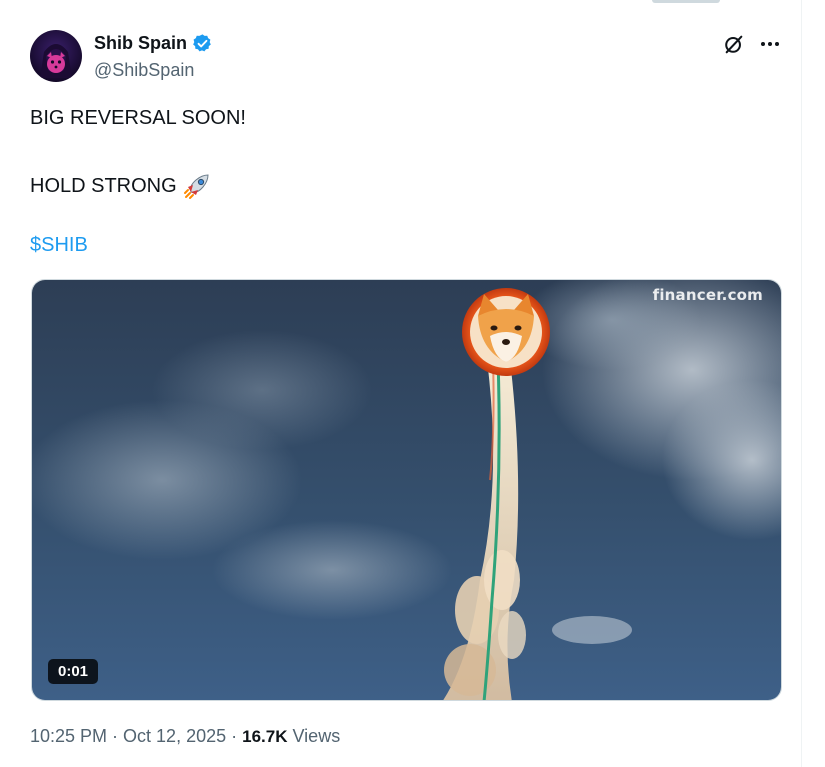 Image resolution: width=825 pixels, height=767 pixels. I want to click on author-handle: @ShibSpain, so click(144, 70).